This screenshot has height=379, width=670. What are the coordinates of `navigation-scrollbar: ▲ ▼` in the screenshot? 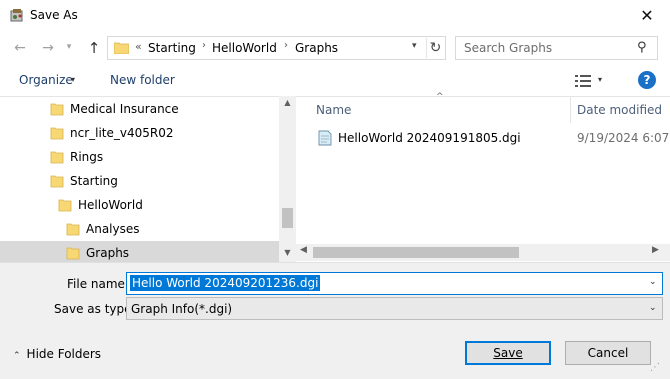 It's located at (287, 179).